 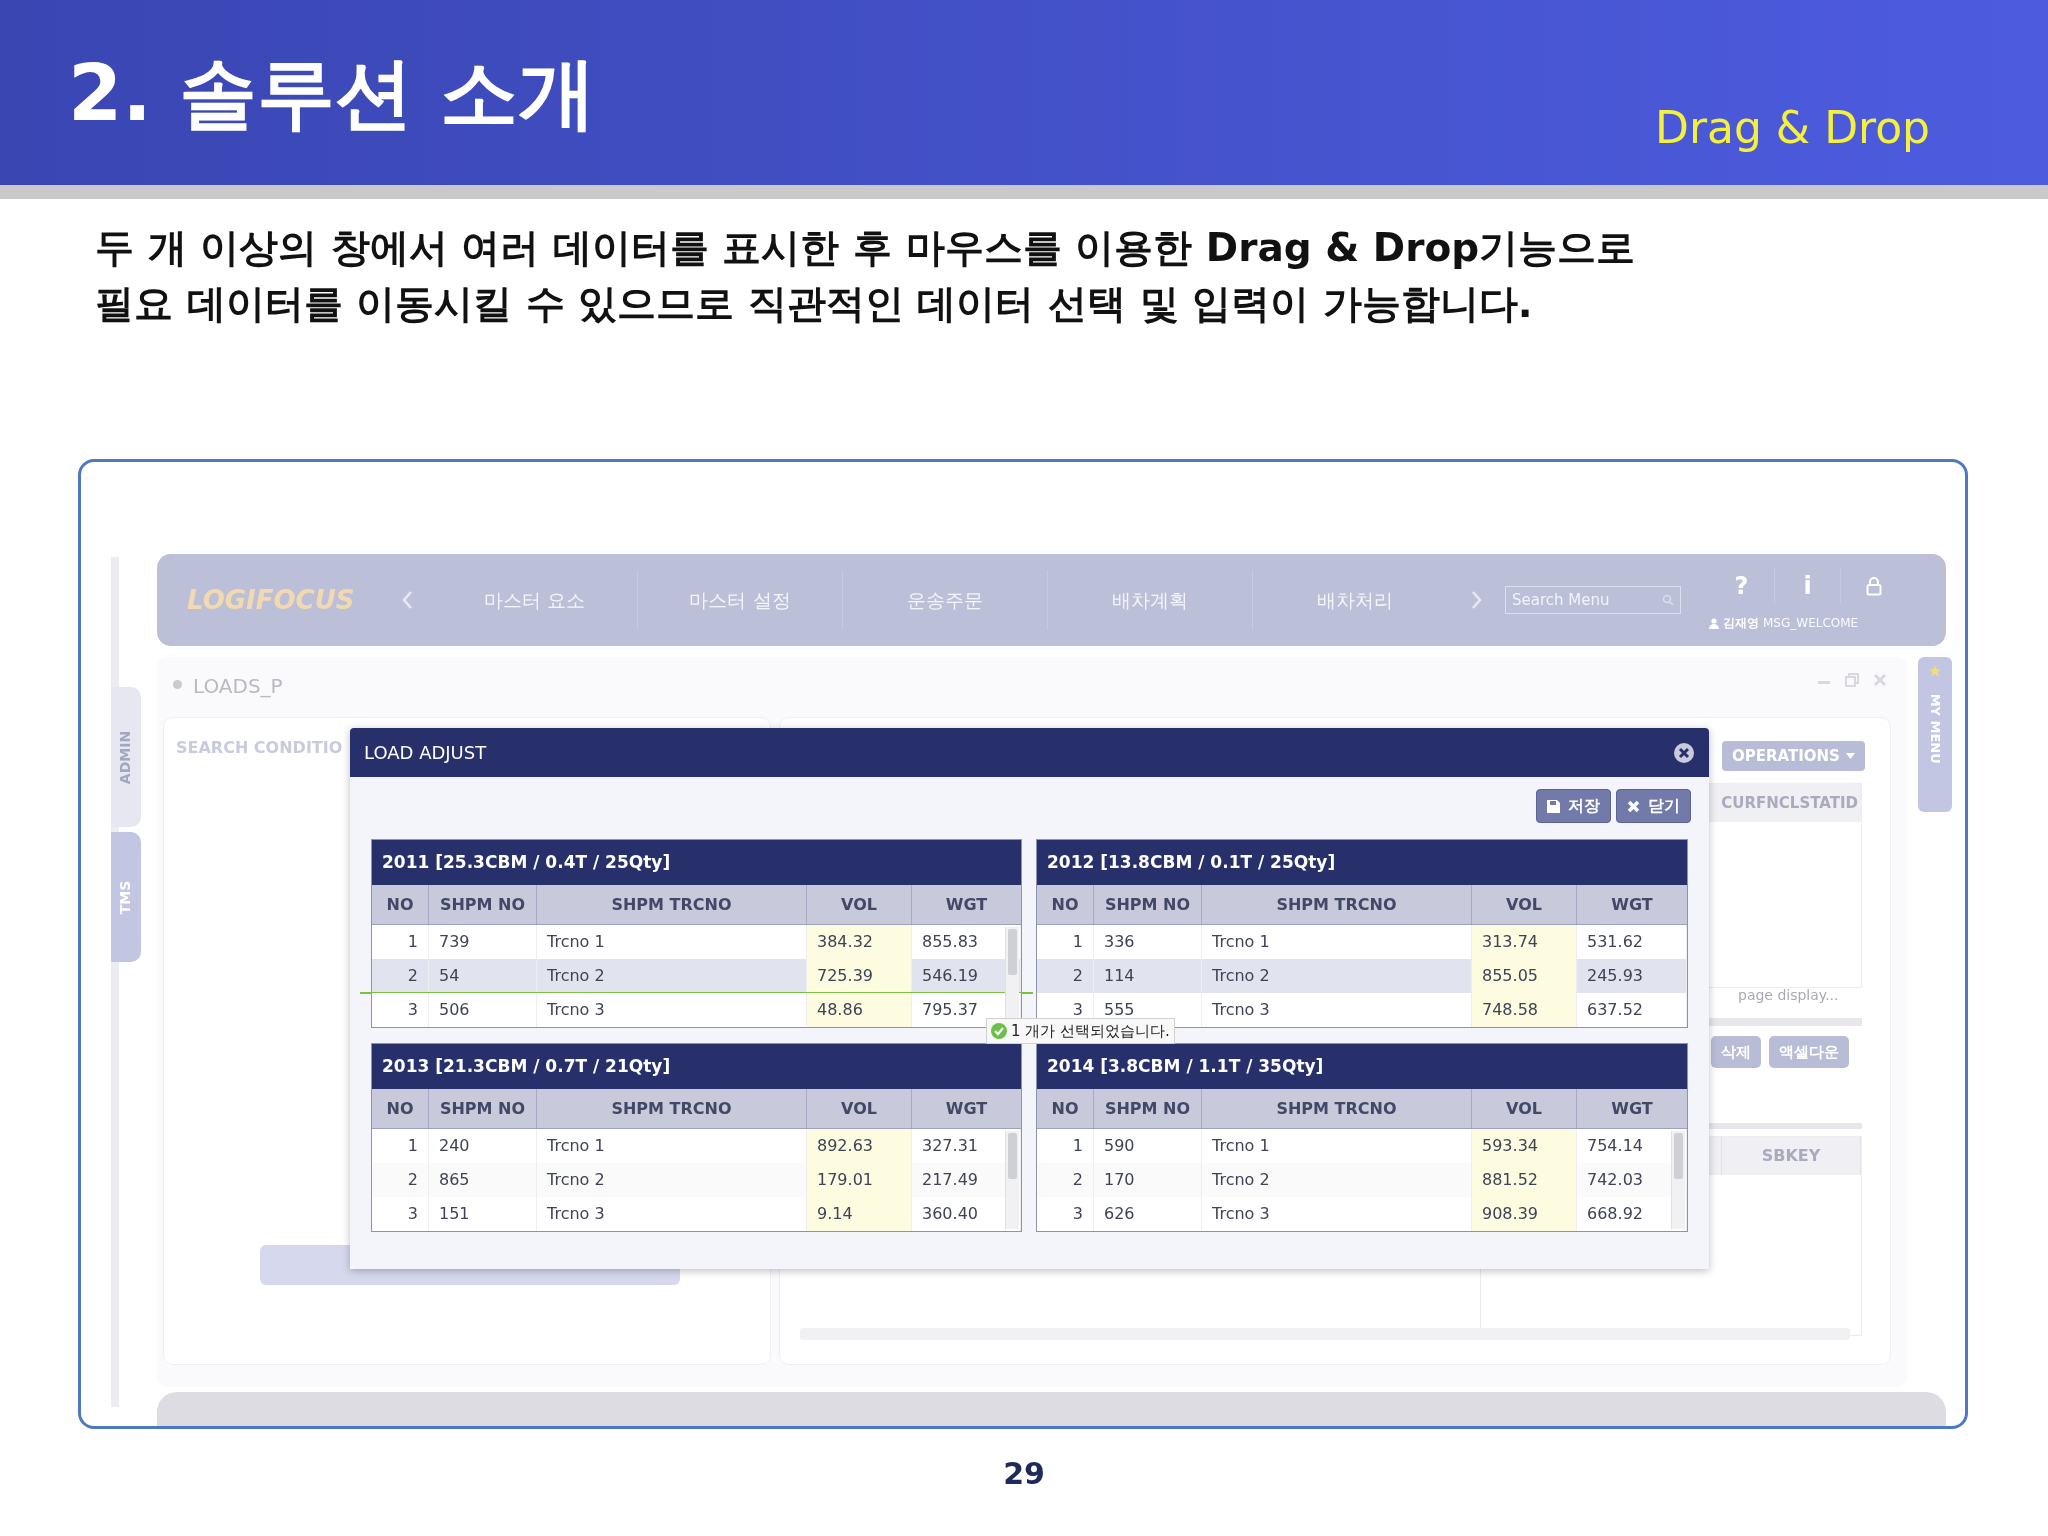 What do you see at coordinates (1362, 1180) in the screenshot?
I see `table-row: 2 170 Trcno 2 881.52 742.03` at bounding box center [1362, 1180].